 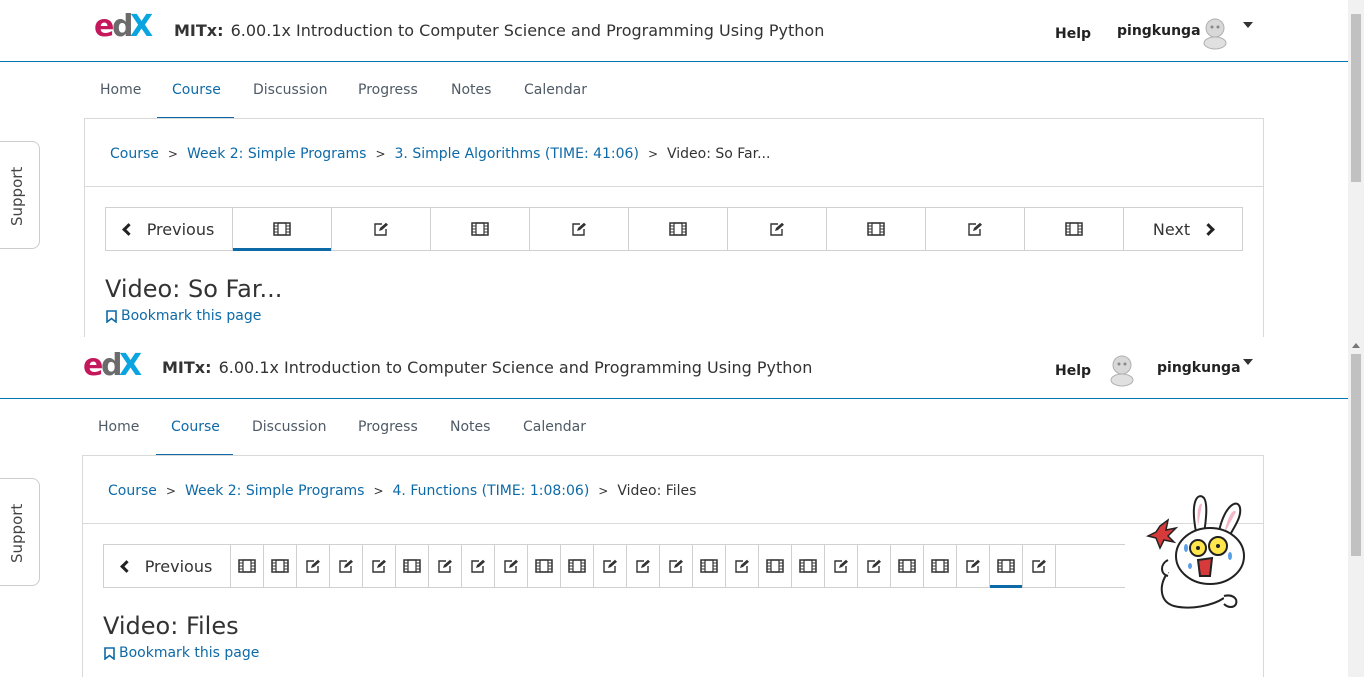 What do you see at coordinates (1193, 555) in the screenshot?
I see `rabbit-sticker` at bounding box center [1193, 555].